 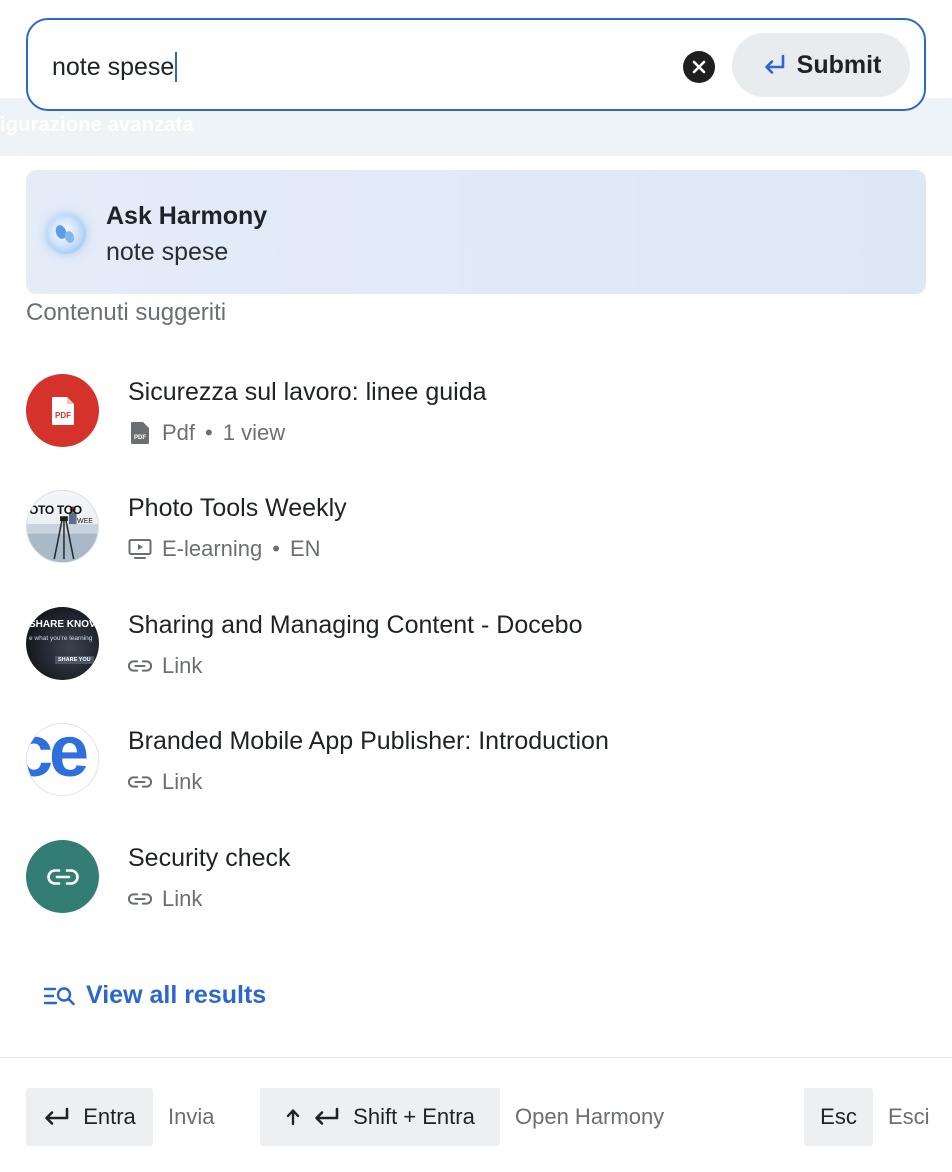 What do you see at coordinates (305, 548) in the screenshot?
I see `result-language: EN` at bounding box center [305, 548].